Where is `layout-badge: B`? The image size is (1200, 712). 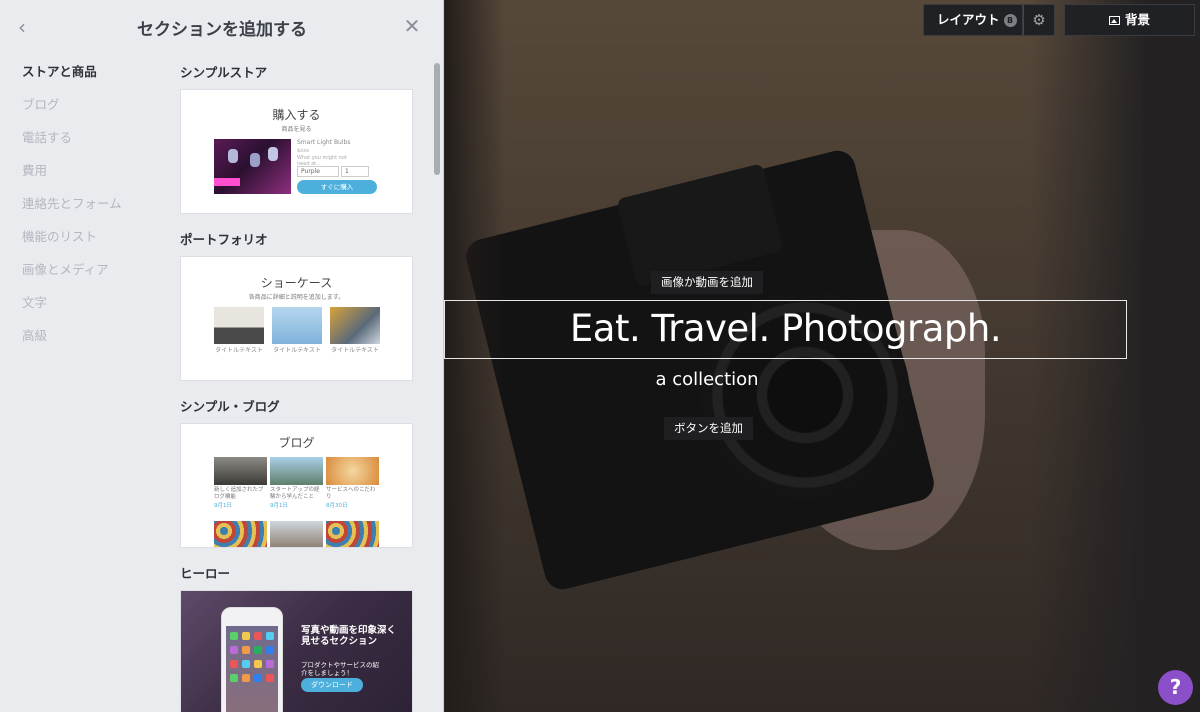 layout-badge: B is located at coordinates (1010, 20).